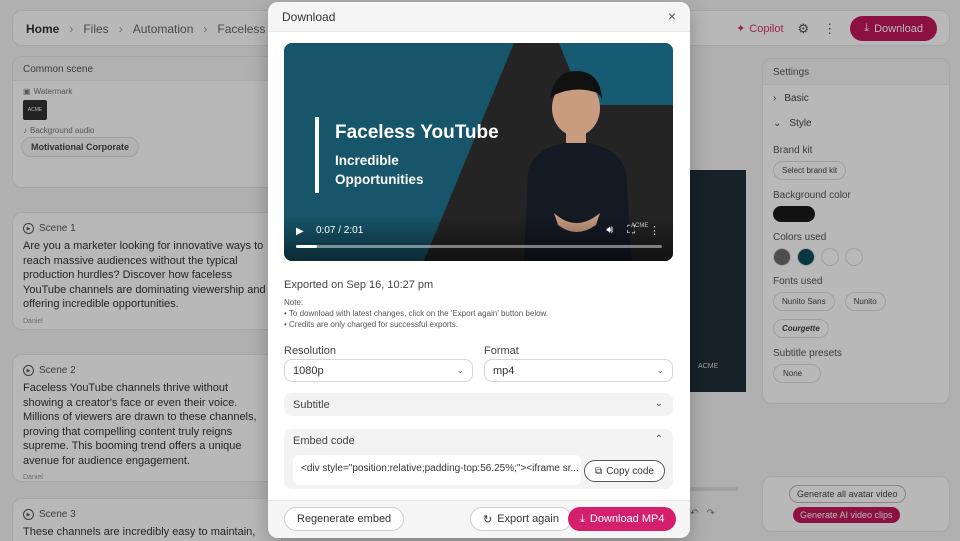  I want to click on copy-icon: ⧉, so click(599, 471).